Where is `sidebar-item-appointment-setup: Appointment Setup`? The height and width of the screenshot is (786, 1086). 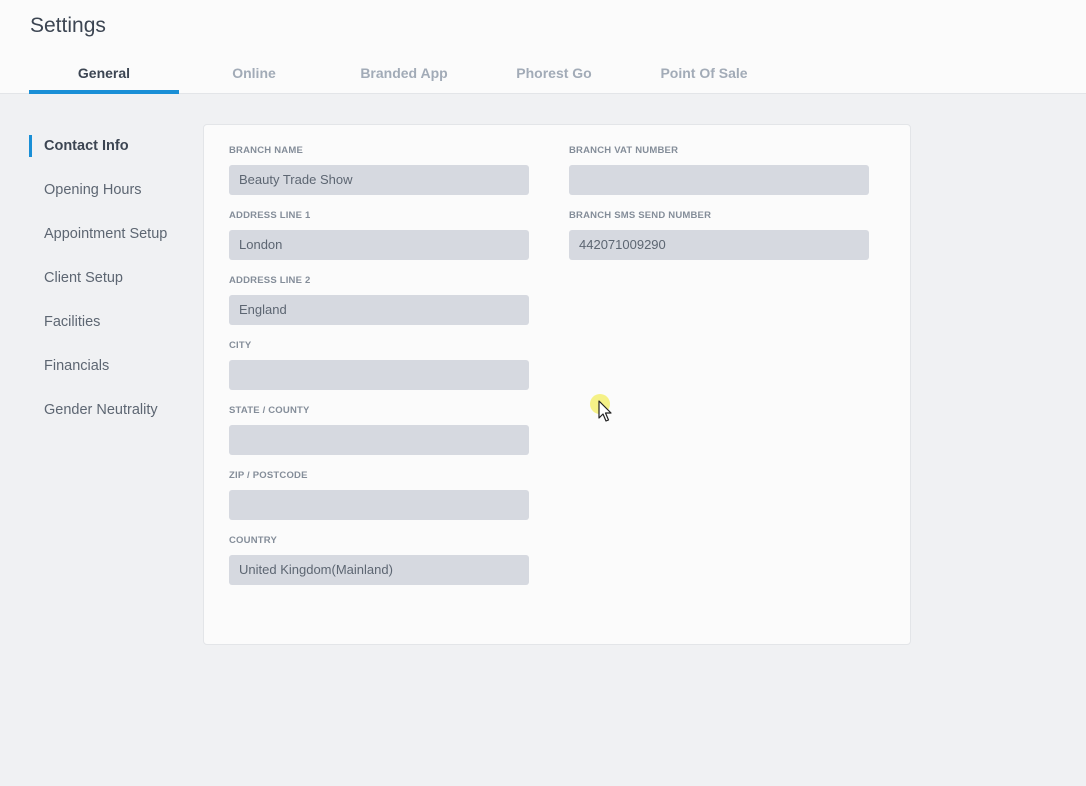 sidebar-item-appointment-setup: Appointment Setup is located at coordinates (114, 234).